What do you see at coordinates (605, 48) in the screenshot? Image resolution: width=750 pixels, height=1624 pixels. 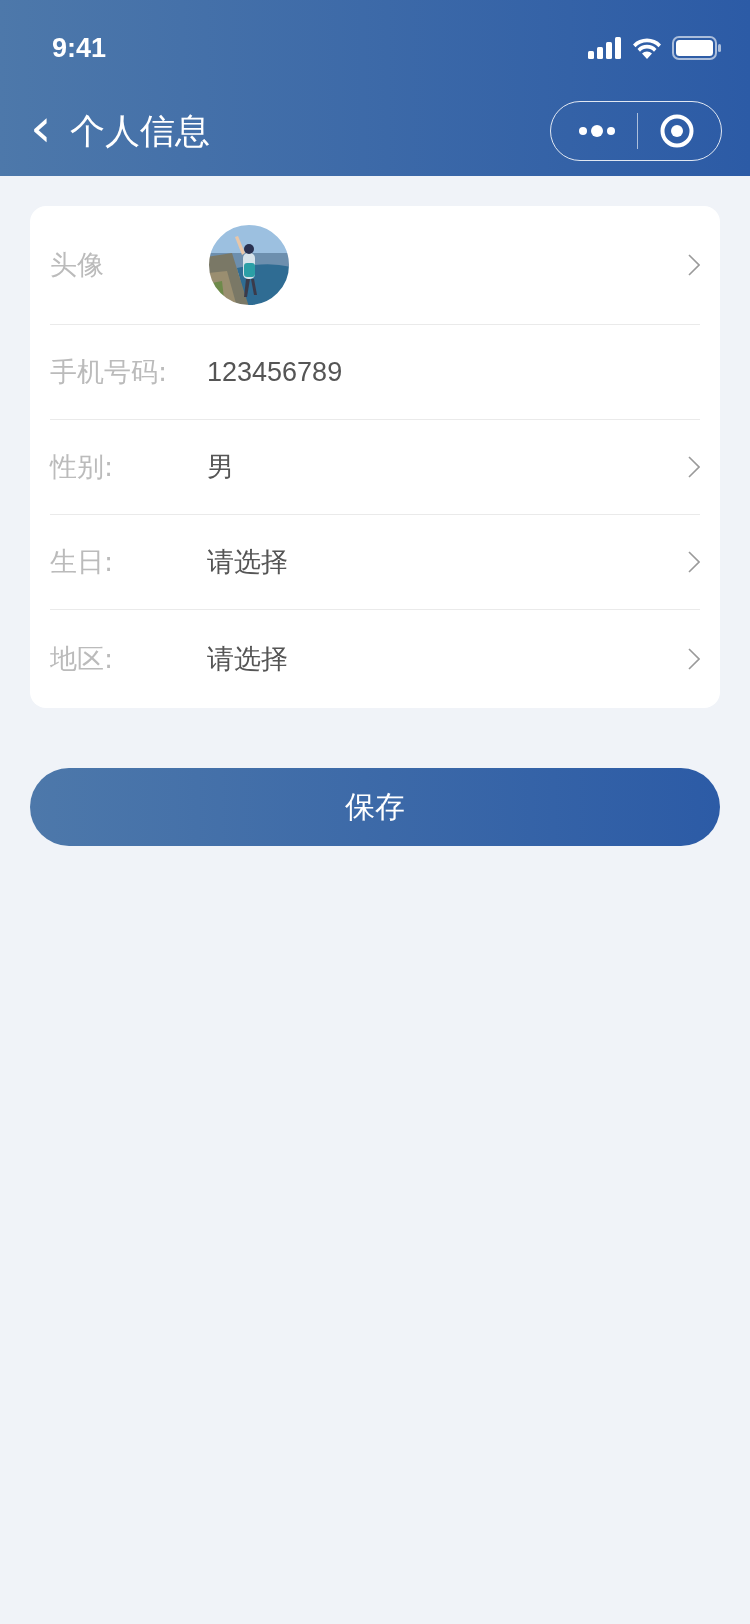 I see `signal-icon` at bounding box center [605, 48].